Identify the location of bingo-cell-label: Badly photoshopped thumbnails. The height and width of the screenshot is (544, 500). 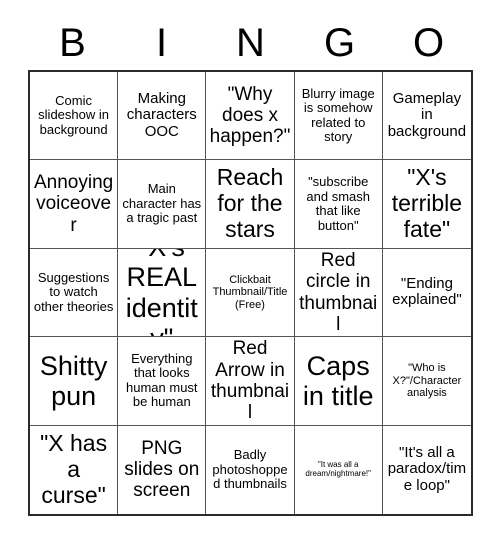
(250, 469).